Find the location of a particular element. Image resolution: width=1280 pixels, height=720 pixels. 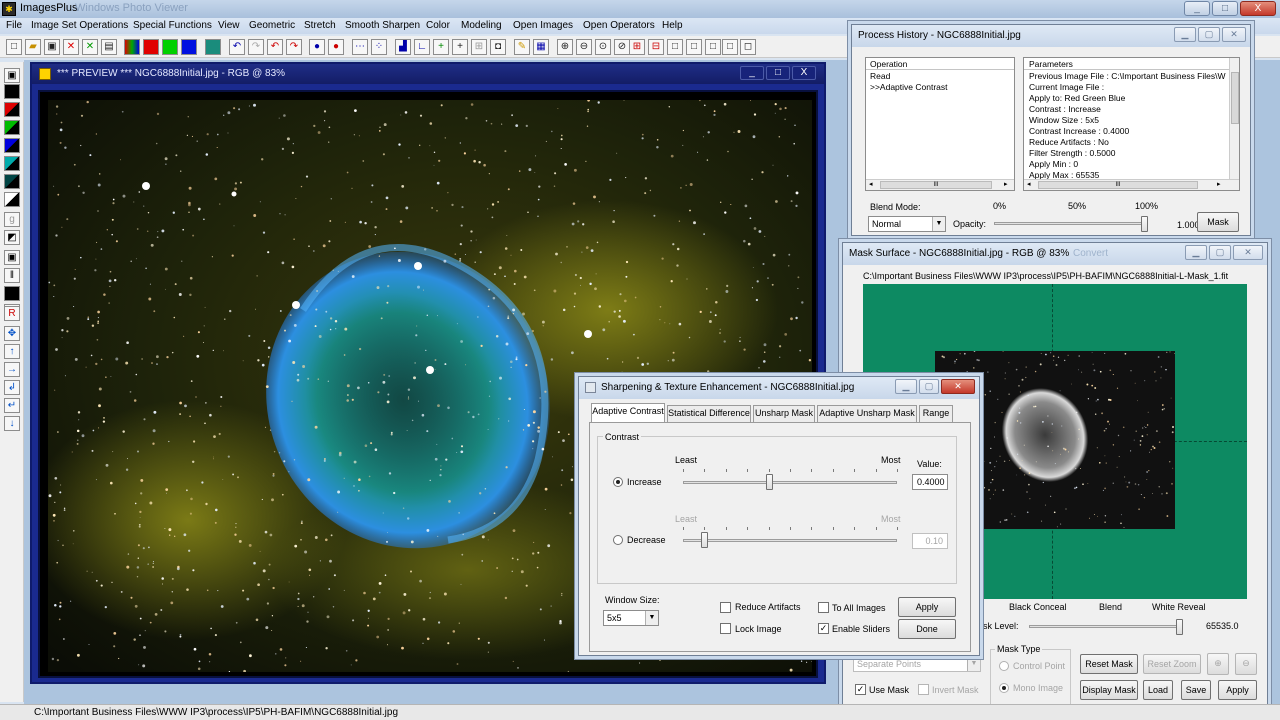

redo-red-icon: ↷ is located at coordinates (294, 47).